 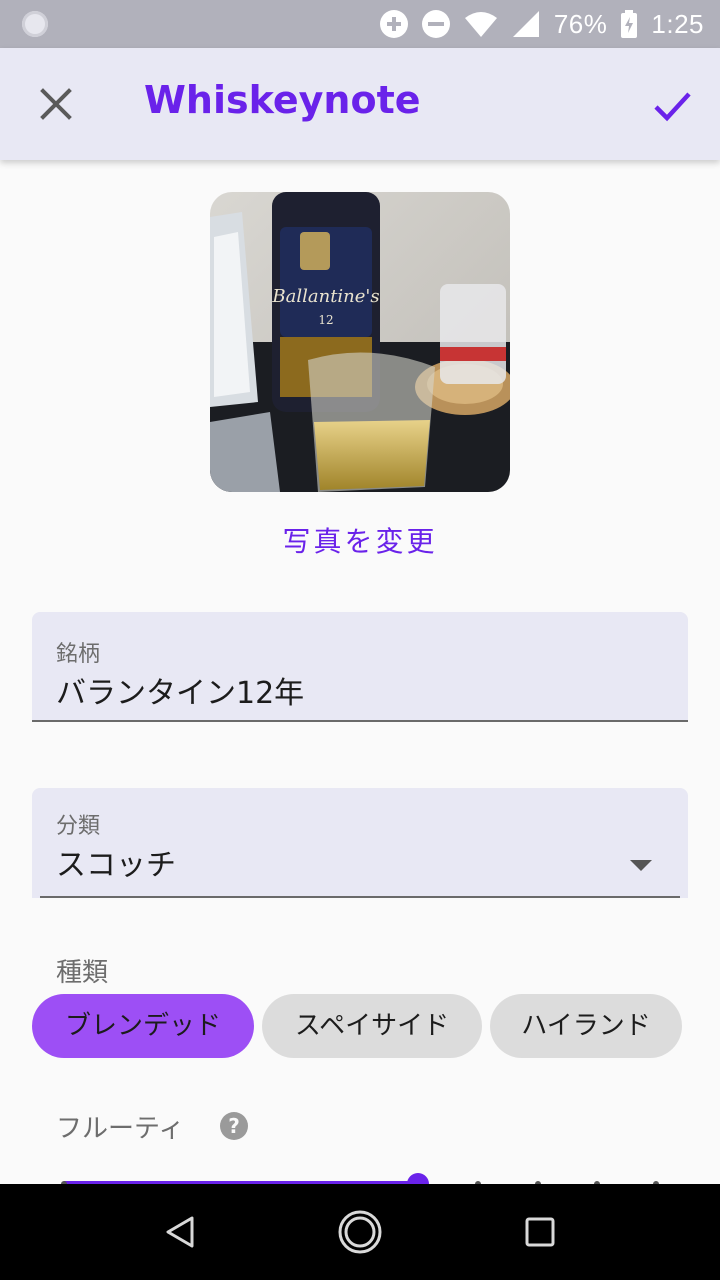 I want to click on check-icon, so click(x=672, y=107).